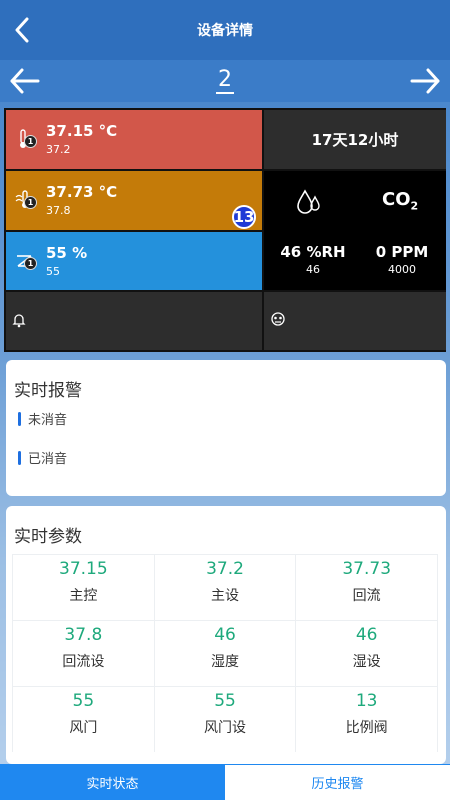 The image size is (450, 800). Describe the element at coordinates (313, 252) in the screenshot. I see `humidity-value: 46 %RH` at that location.